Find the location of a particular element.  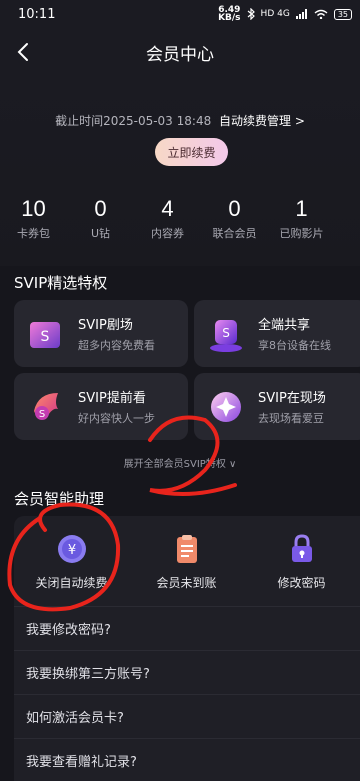

stat-content-vouchers: 4 内容券 is located at coordinates (167, 218).